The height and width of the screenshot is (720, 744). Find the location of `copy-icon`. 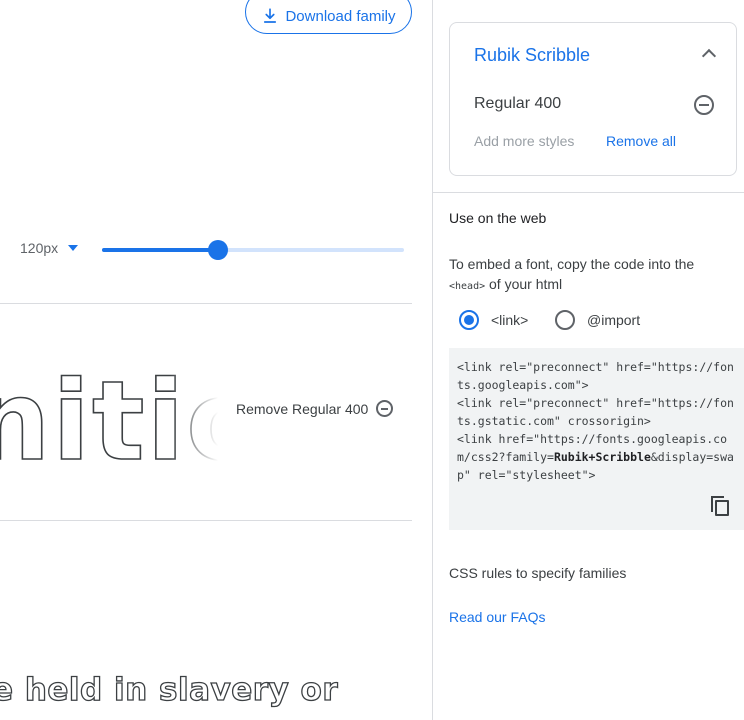

copy-icon is located at coordinates (720, 506).